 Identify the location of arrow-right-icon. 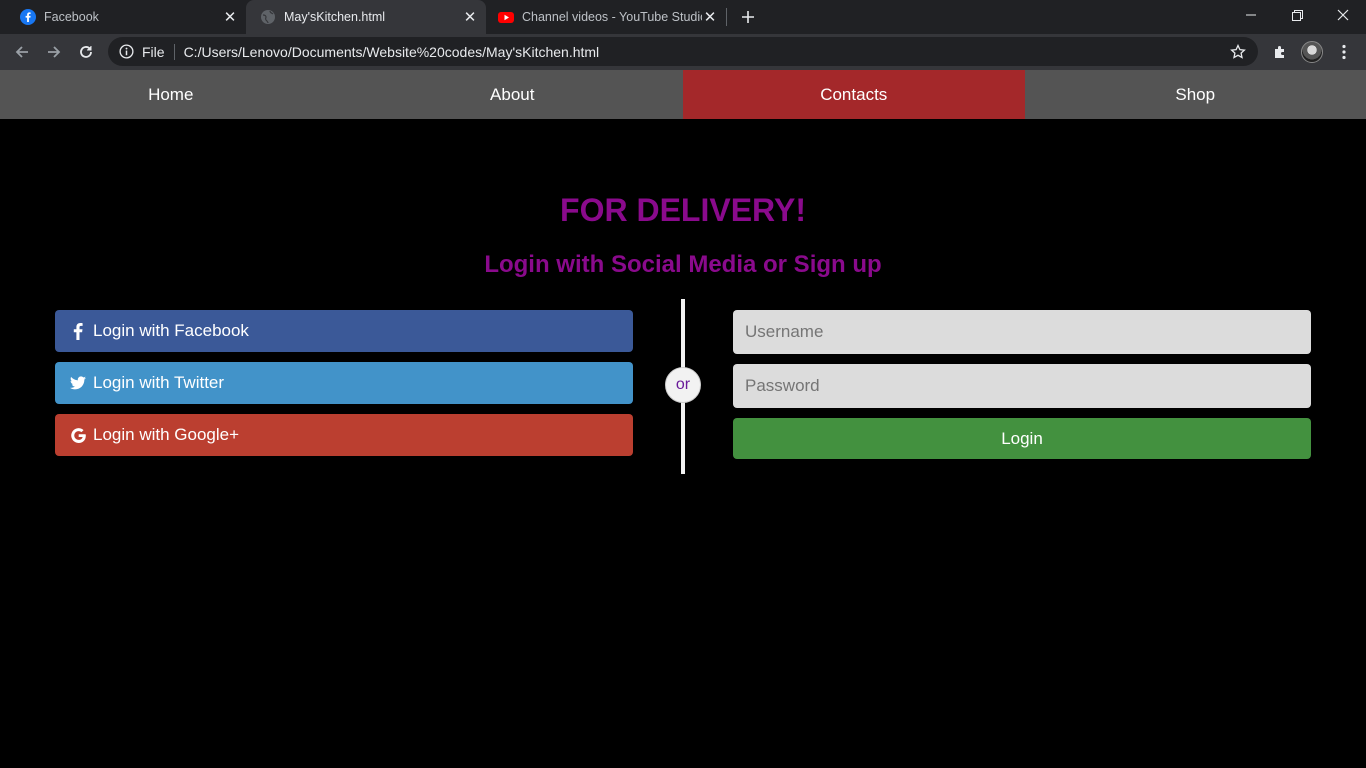
(54, 52).